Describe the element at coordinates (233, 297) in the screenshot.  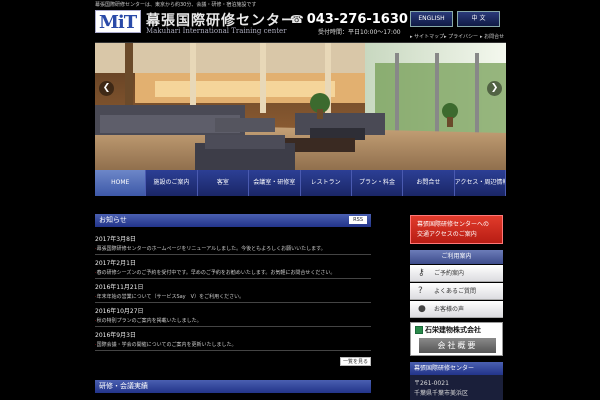
I see `news-title: 年末年始の営業について（サービスSay V）をご利用ください。` at that location.